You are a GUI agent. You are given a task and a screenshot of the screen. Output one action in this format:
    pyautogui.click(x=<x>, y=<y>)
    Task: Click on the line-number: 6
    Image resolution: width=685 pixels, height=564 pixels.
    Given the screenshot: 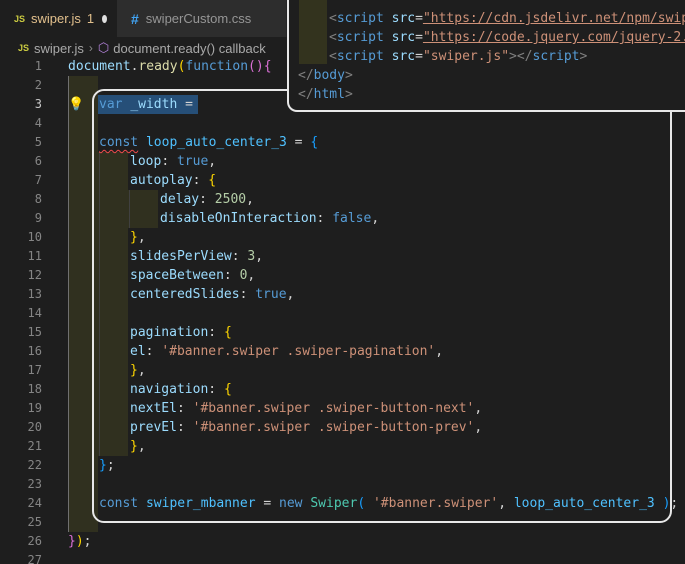 What is the action you would take?
    pyautogui.click(x=38, y=161)
    